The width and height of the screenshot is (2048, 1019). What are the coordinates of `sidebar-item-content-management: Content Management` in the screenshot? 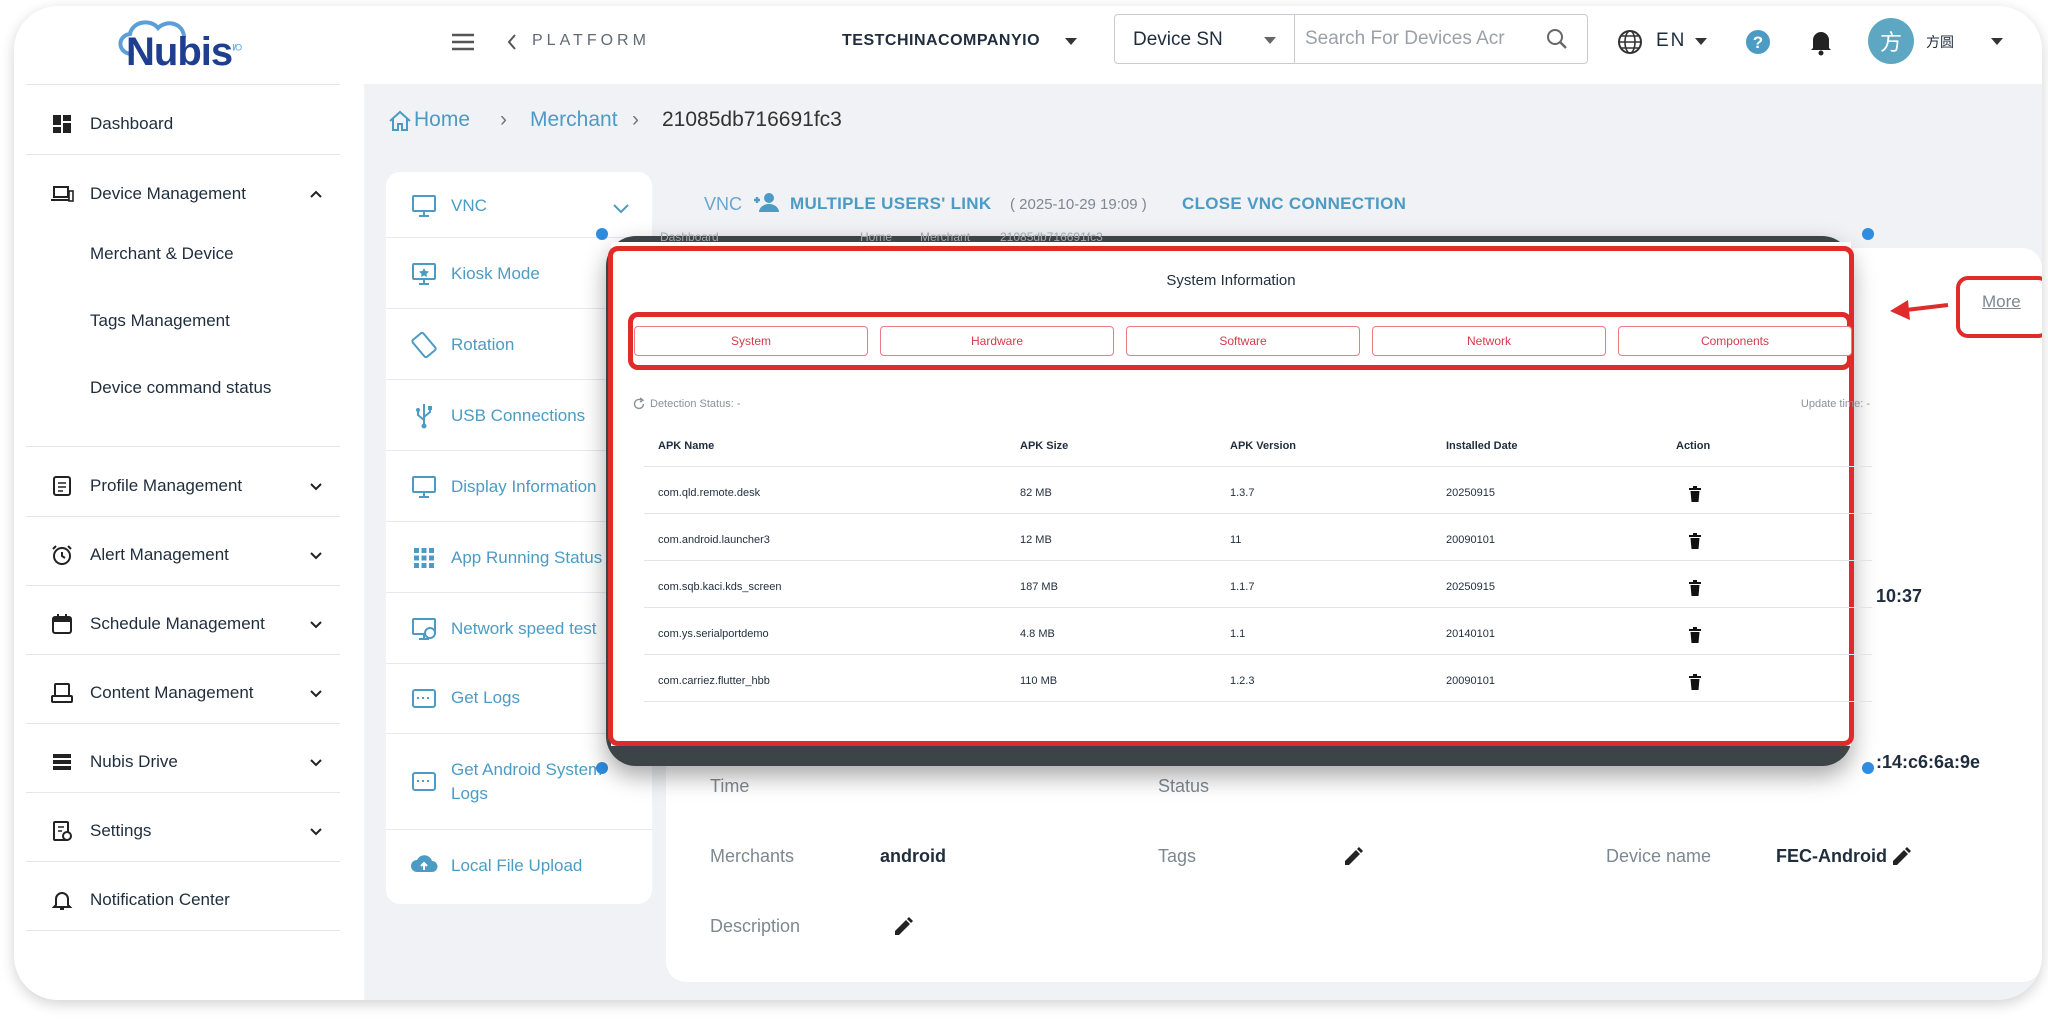 It's located at (183, 693).